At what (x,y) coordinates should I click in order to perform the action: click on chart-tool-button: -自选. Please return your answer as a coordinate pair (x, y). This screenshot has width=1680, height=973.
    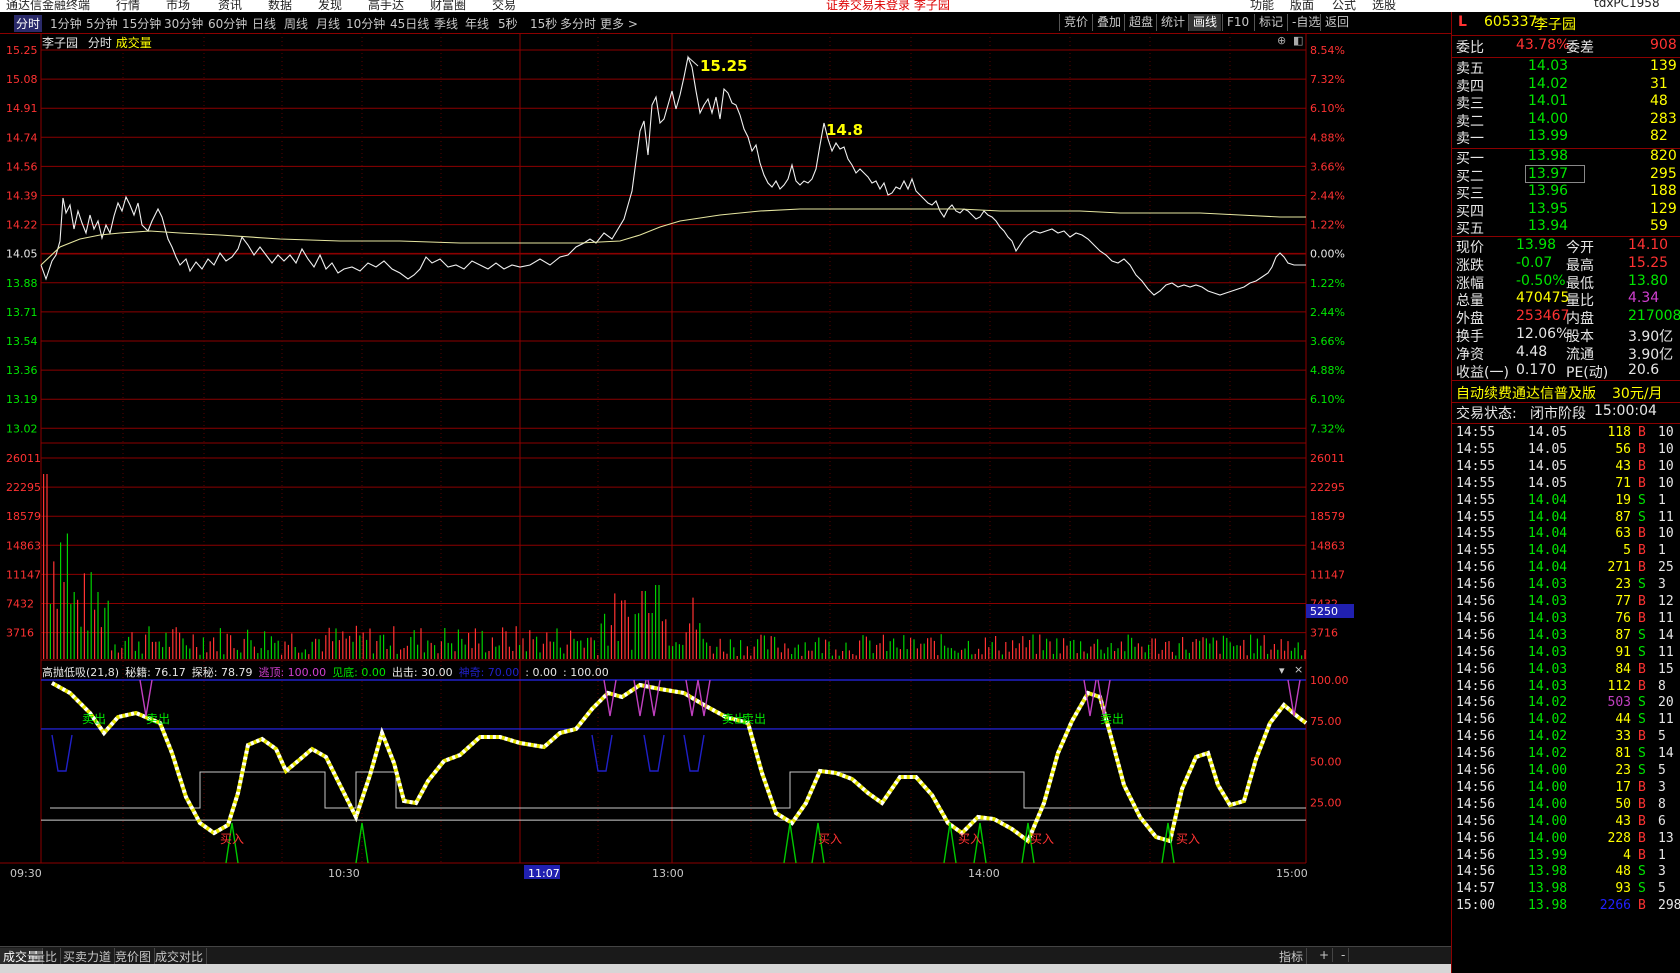
    Looking at the image, I should click on (1305, 22).